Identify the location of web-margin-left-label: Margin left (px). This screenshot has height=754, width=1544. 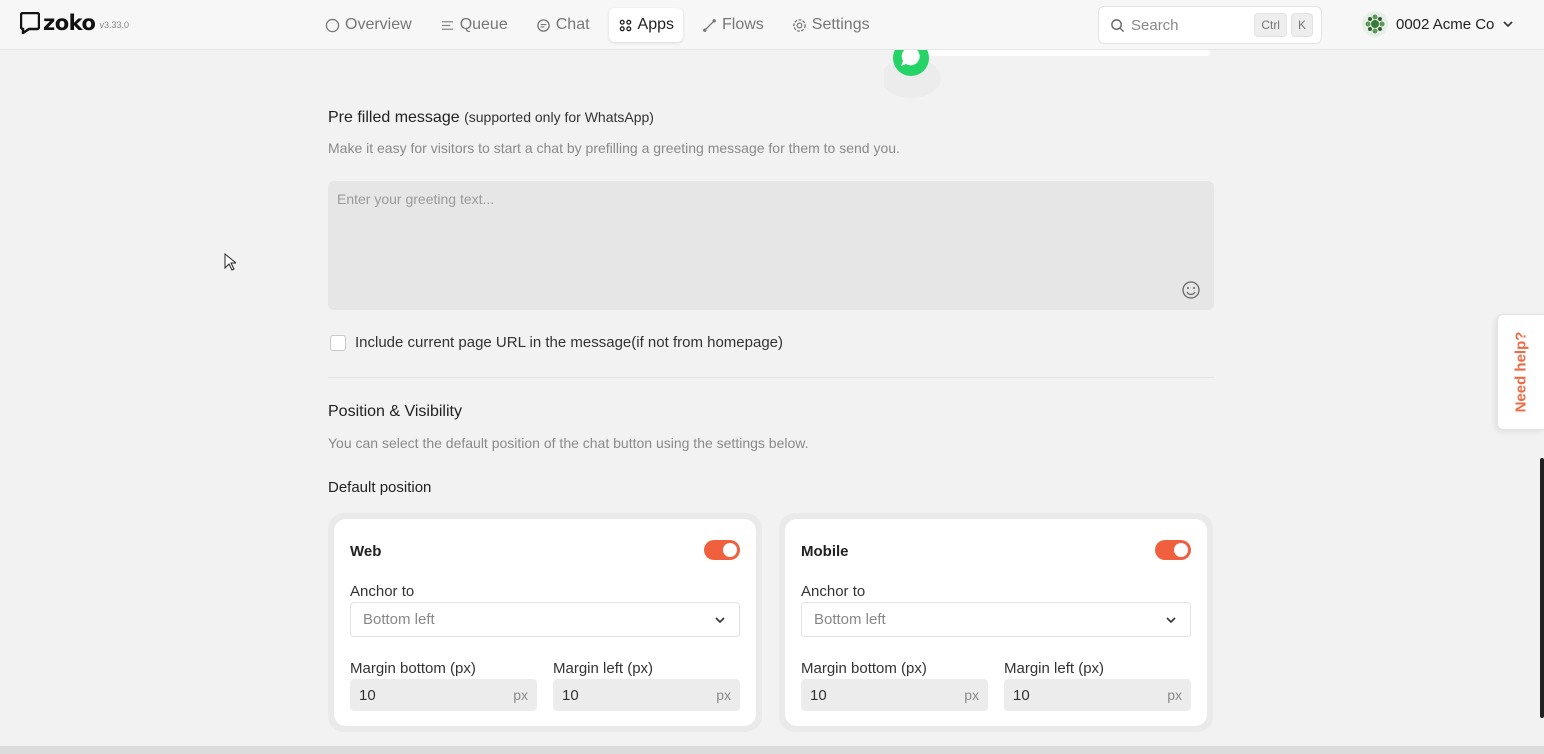
(603, 668).